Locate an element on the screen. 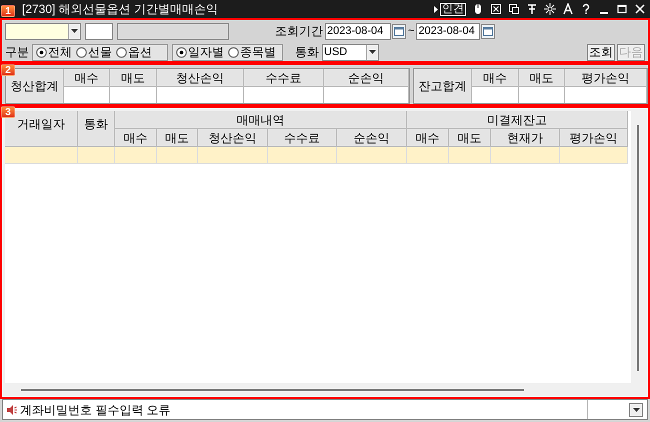 Image resolution: width=650 pixels, height=422 pixels. account-name-field is located at coordinates (173, 31).